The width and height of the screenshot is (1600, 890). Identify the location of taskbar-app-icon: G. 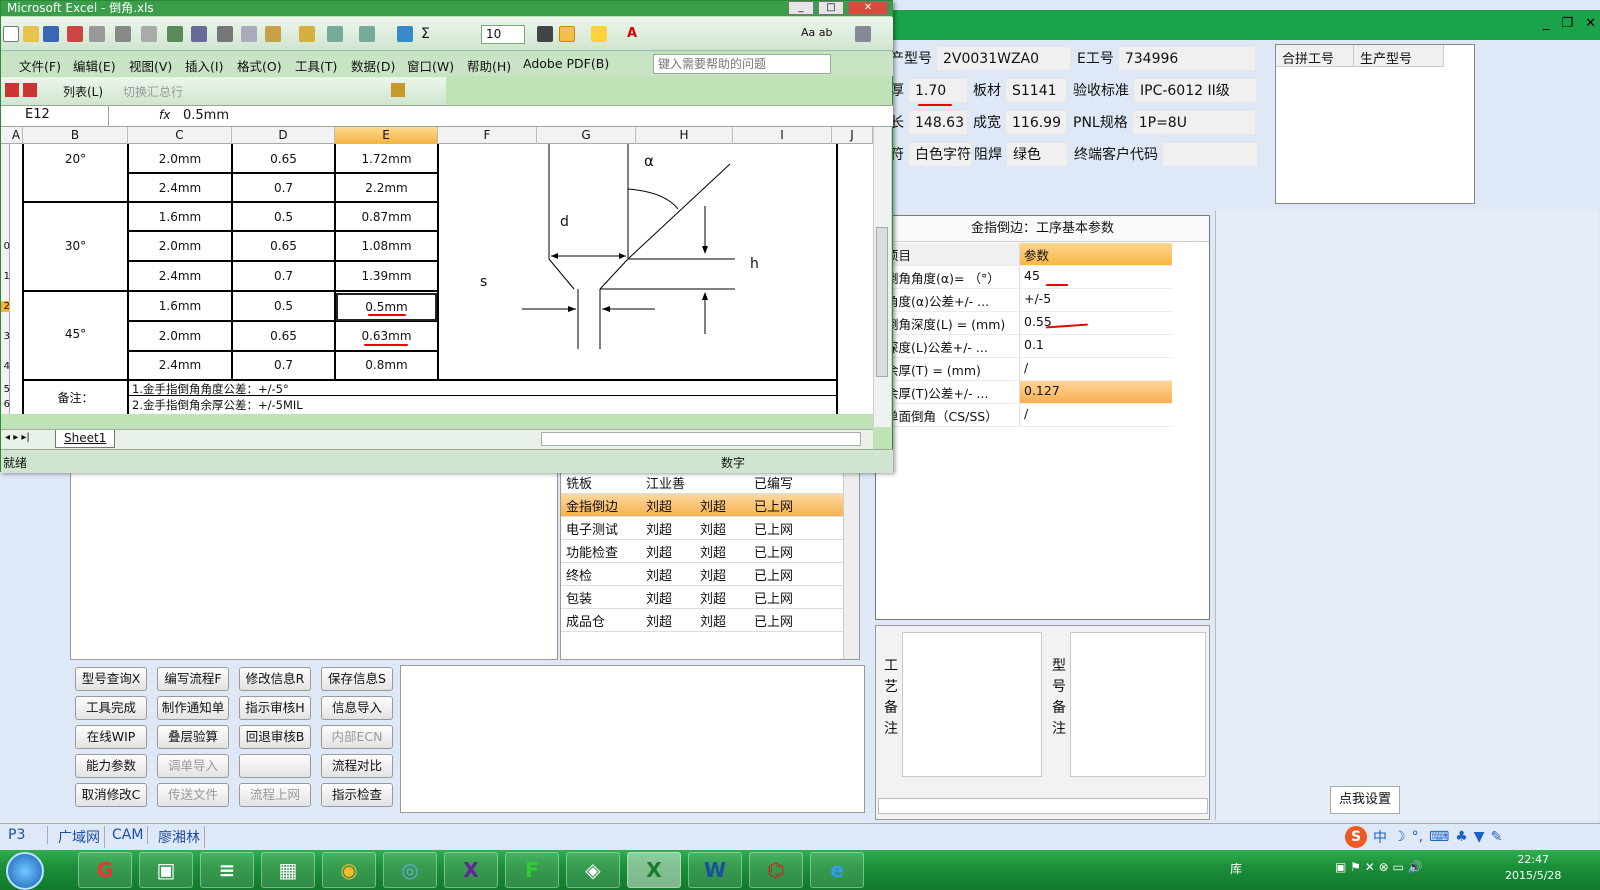
(105, 870).